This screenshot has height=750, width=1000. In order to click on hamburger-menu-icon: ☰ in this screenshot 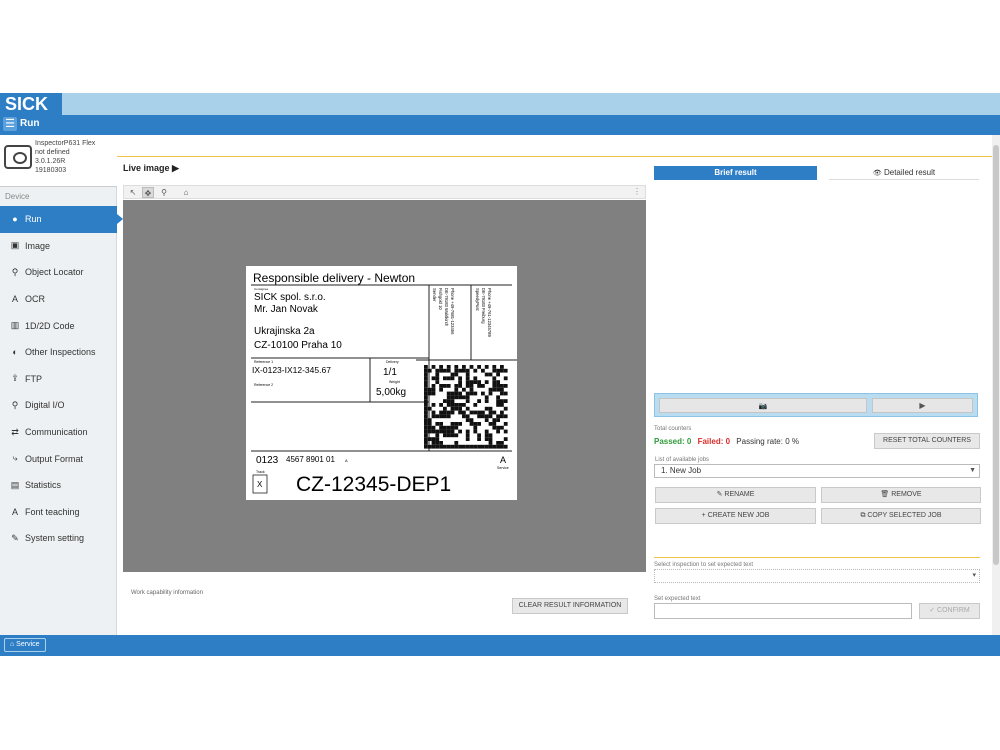, I will do `click(10, 124)`.